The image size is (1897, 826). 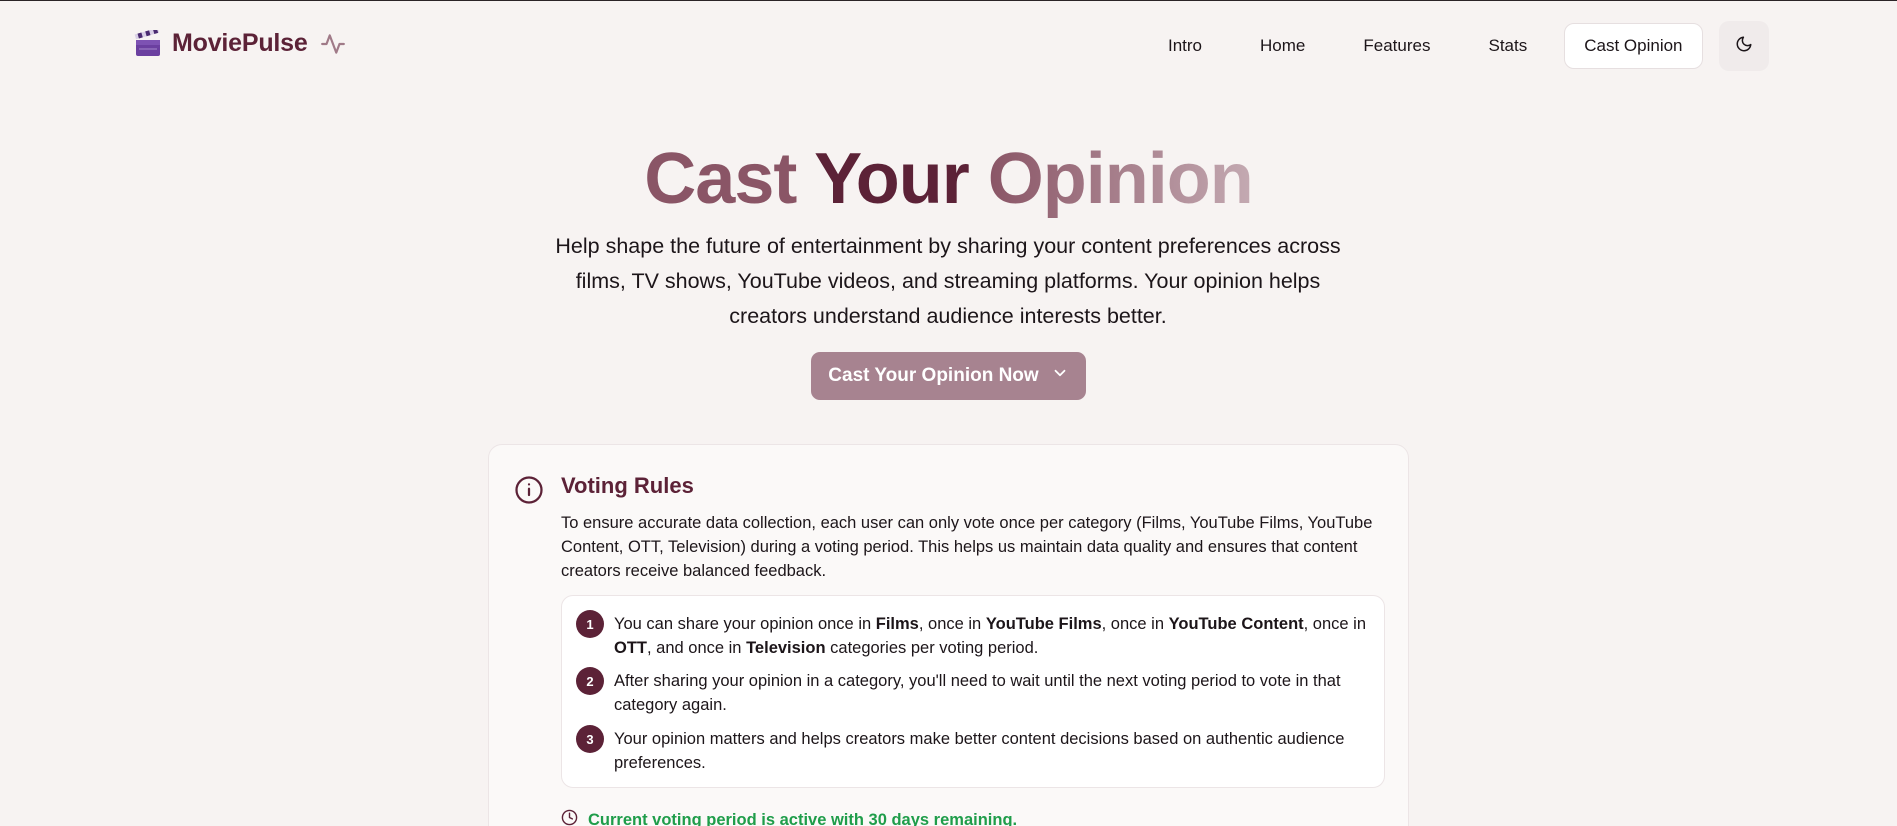 I want to click on moon-icon, so click(x=1744, y=46).